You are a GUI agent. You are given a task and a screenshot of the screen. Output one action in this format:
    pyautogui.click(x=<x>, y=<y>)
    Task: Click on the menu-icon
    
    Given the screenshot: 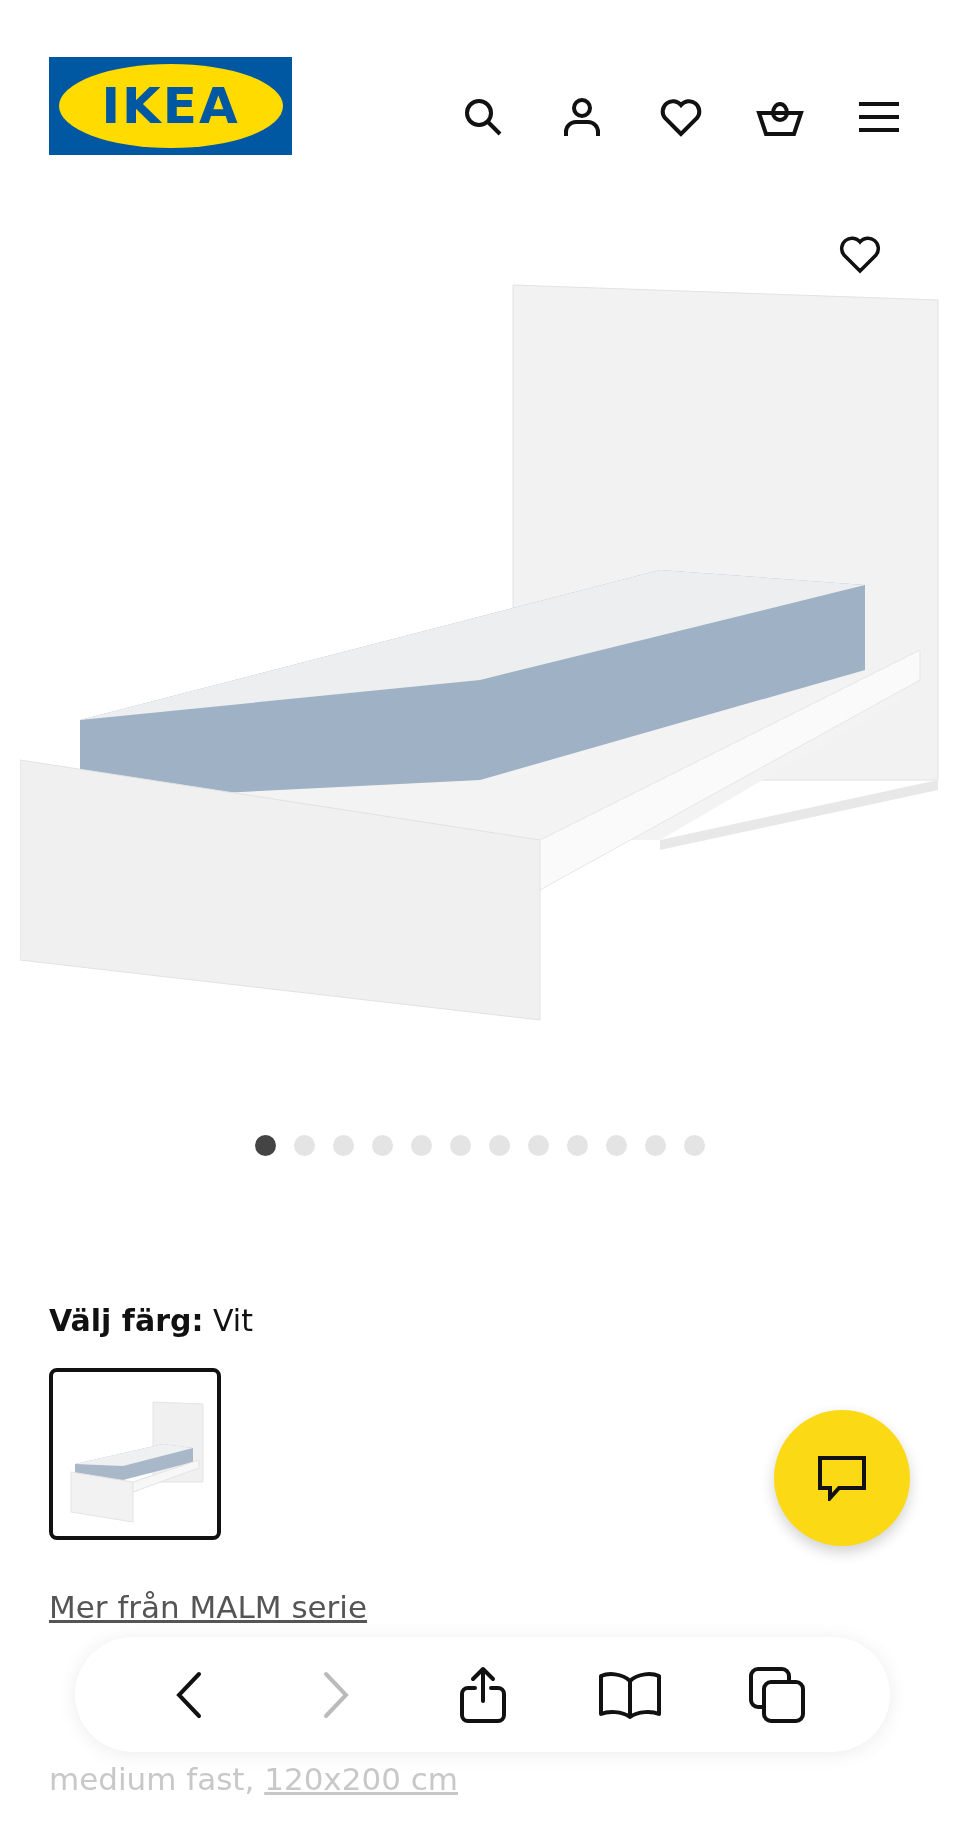 What is the action you would take?
    pyautogui.click(x=879, y=117)
    